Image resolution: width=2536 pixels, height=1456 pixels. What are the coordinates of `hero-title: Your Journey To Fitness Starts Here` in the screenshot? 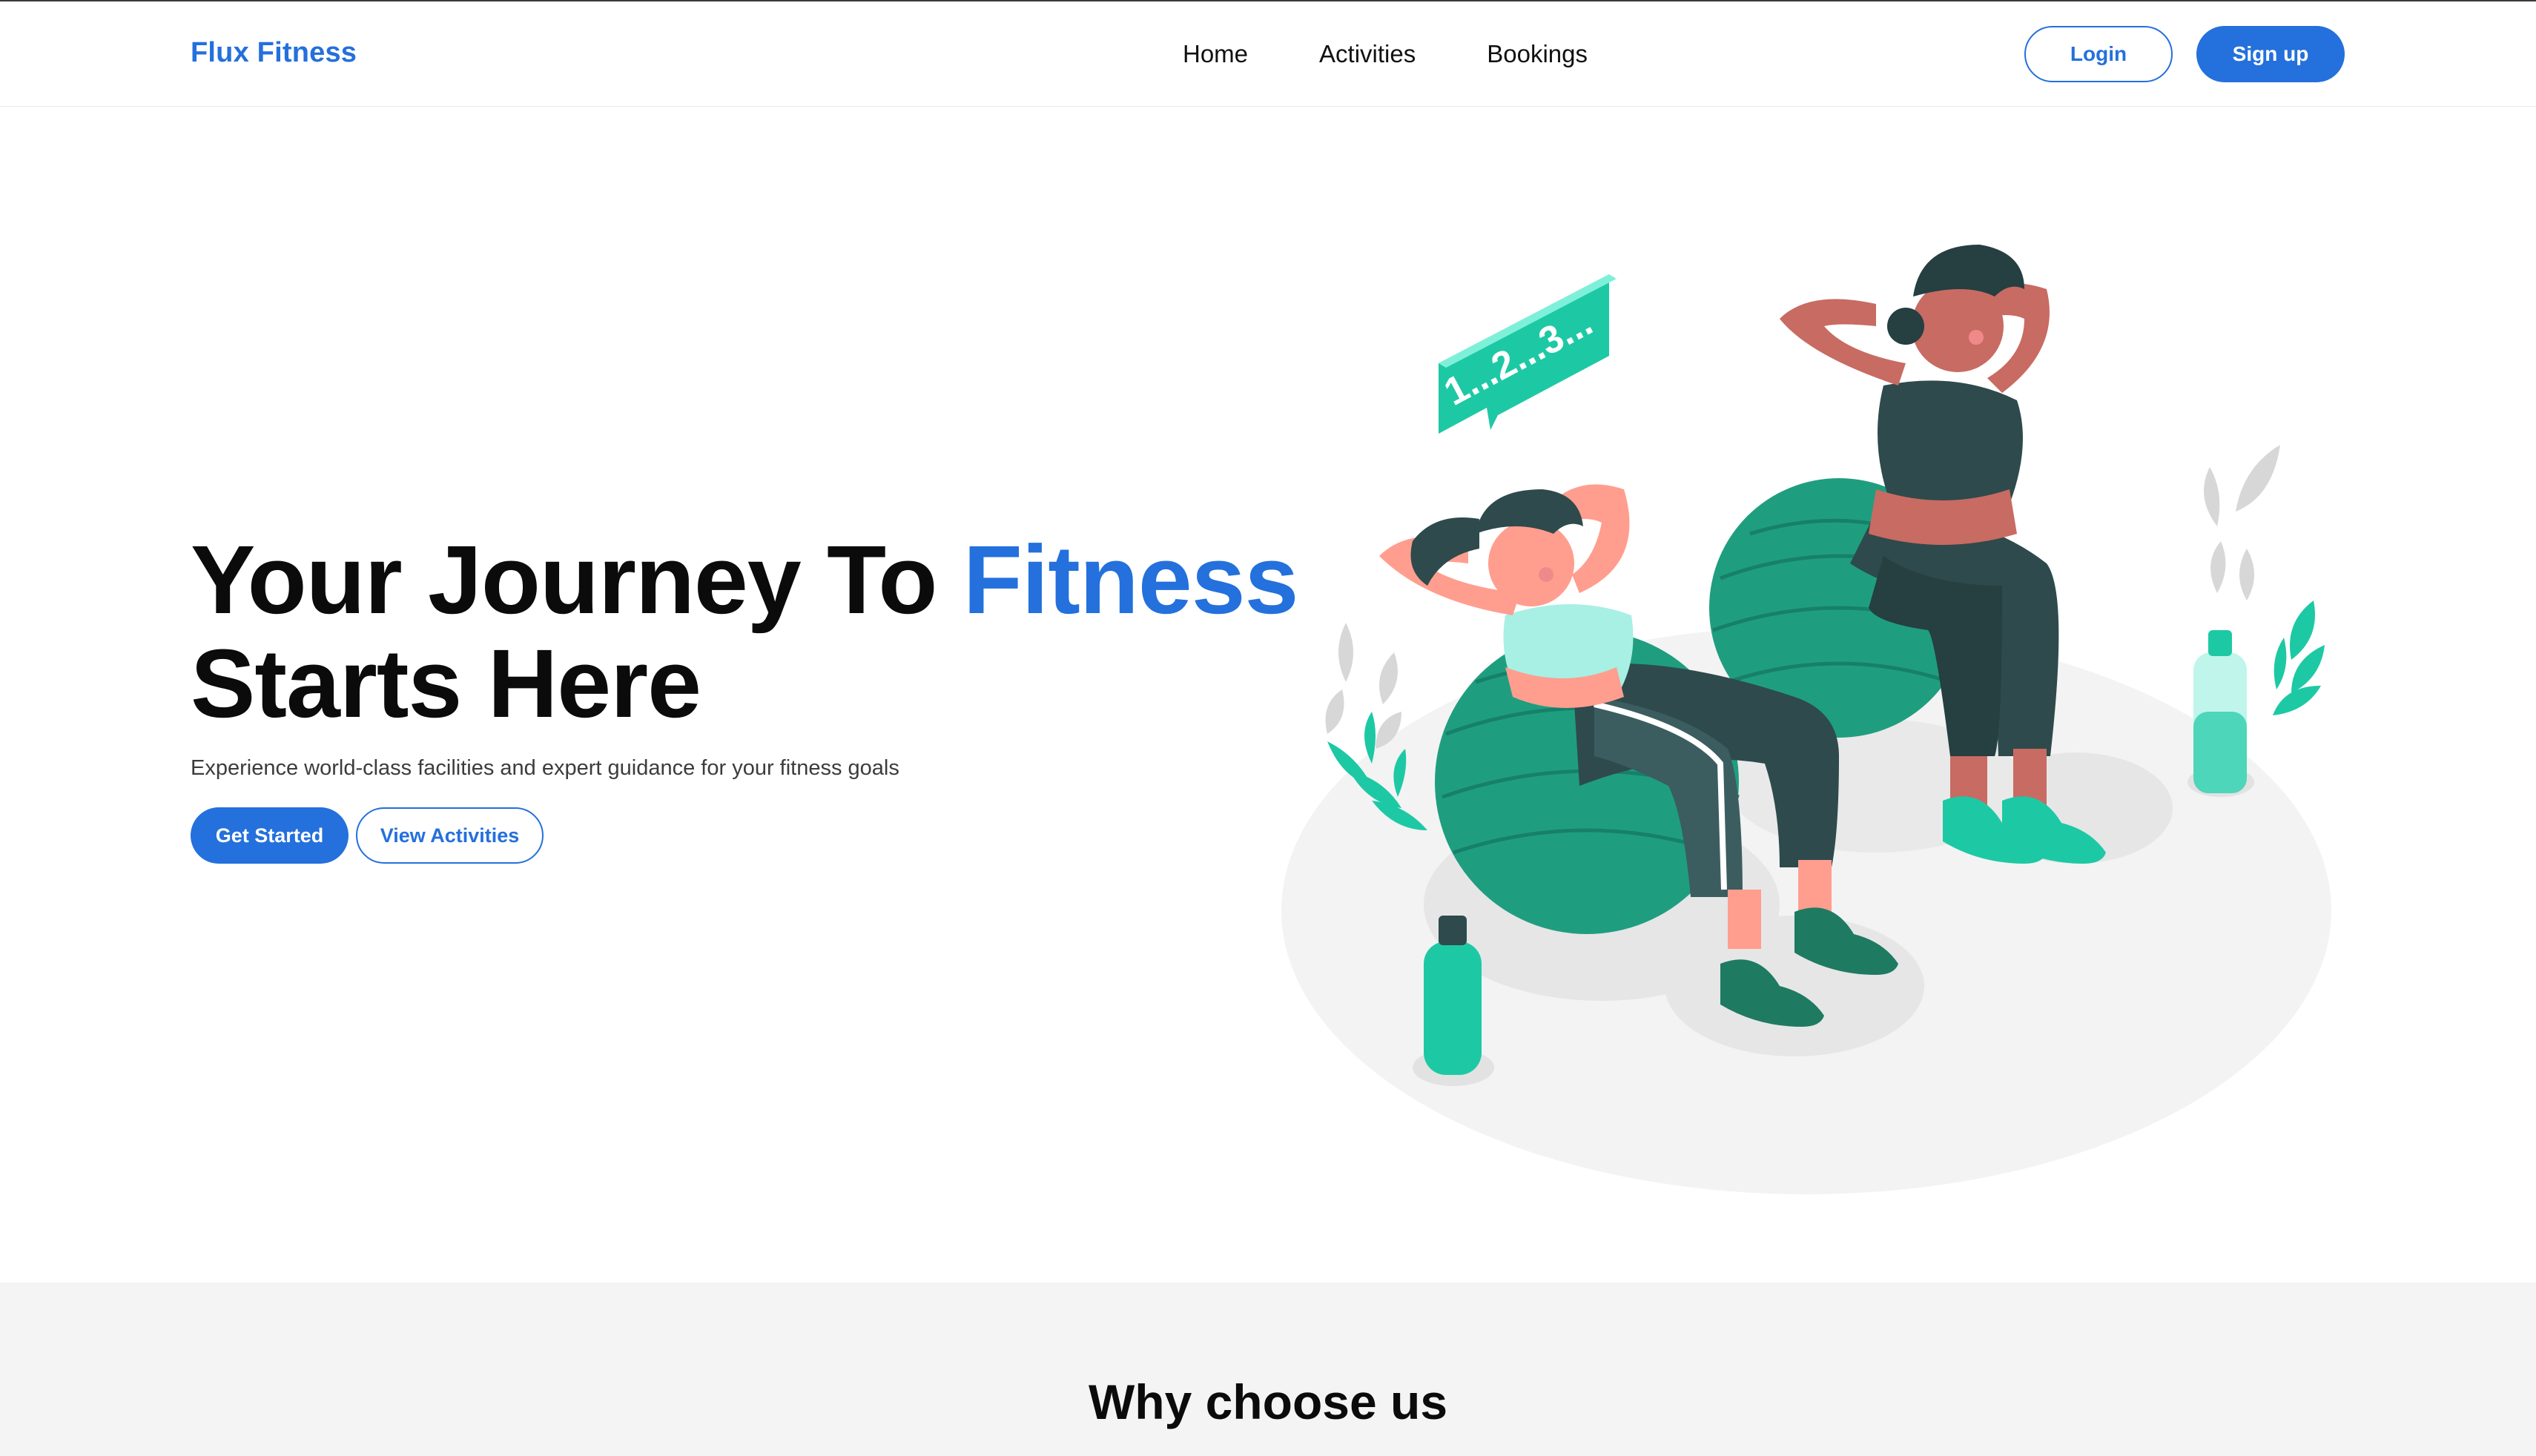 It's located at (747, 631).